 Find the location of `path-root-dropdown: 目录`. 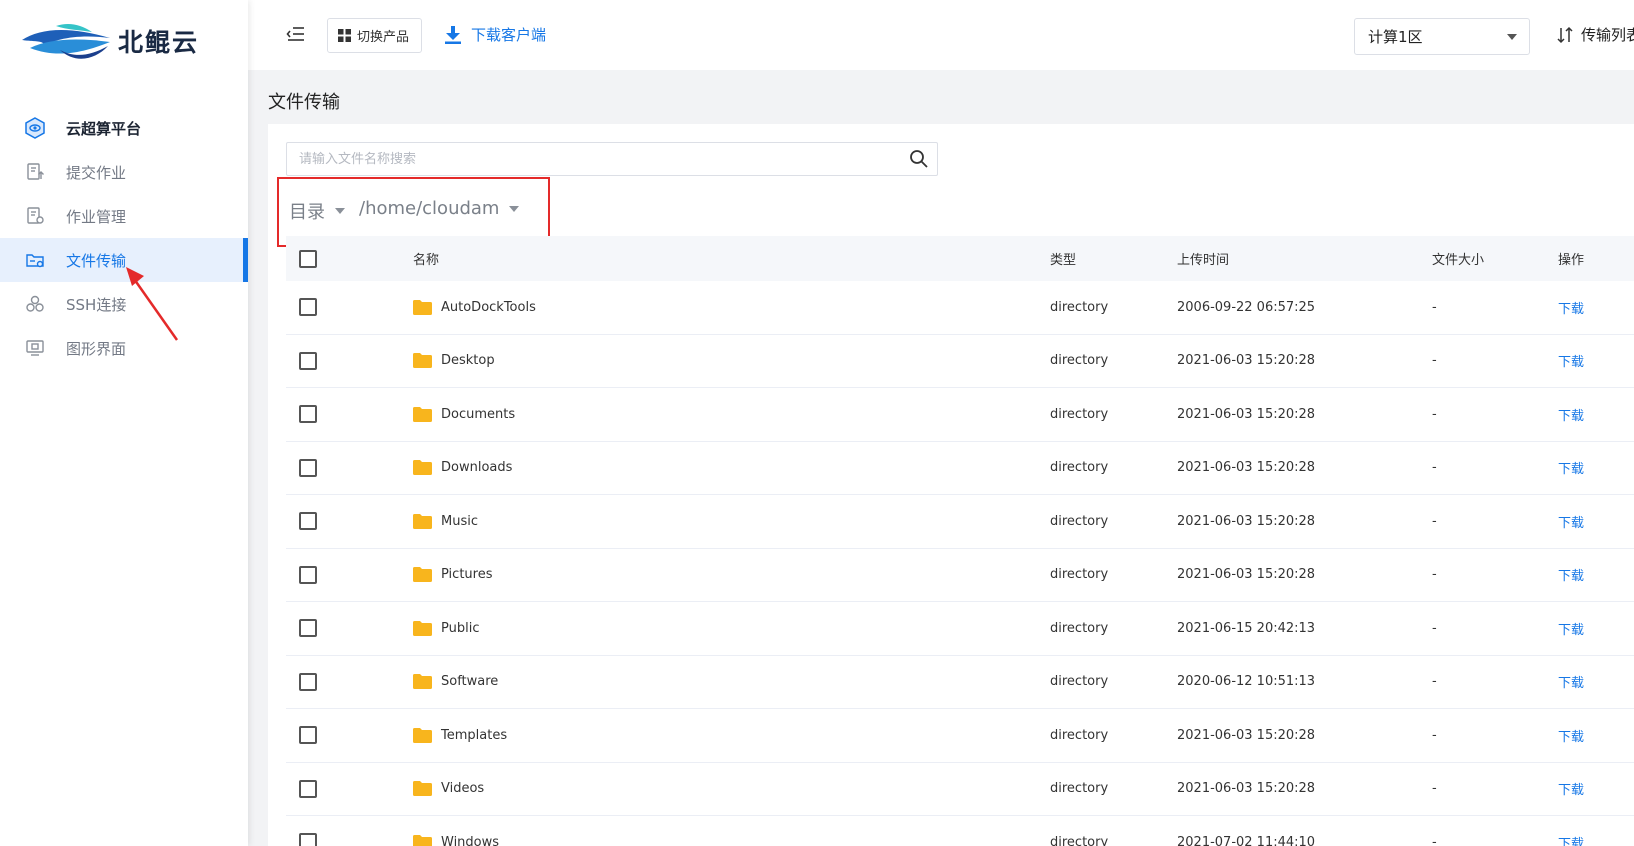

path-root-dropdown: 目录 is located at coordinates (317, 211).